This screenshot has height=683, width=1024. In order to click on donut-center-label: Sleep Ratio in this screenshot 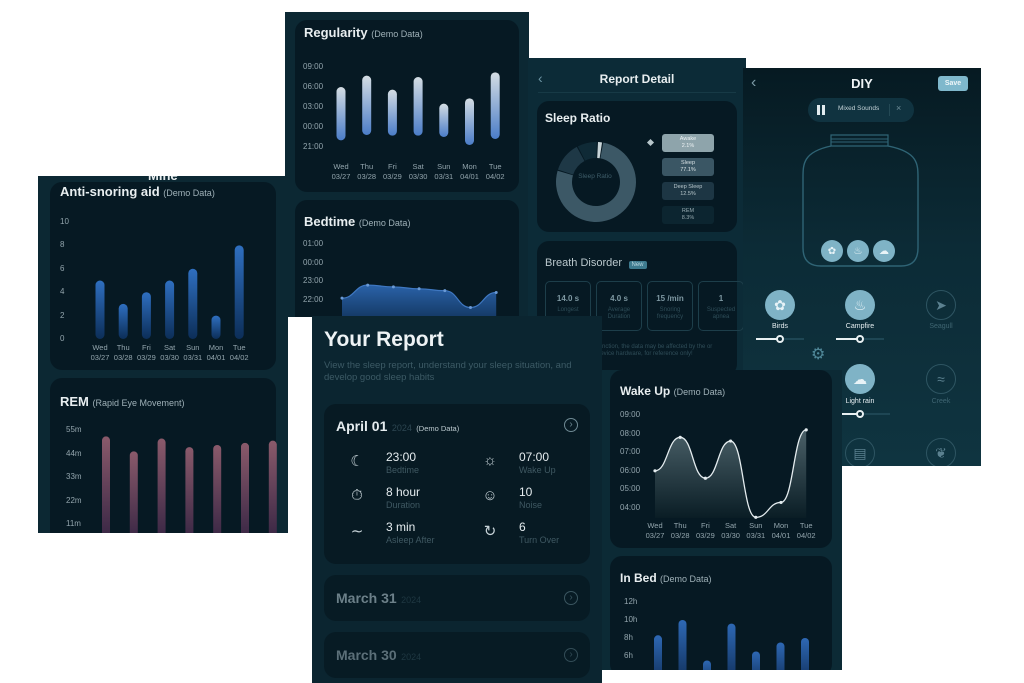, I will do `click(595, 176)`.